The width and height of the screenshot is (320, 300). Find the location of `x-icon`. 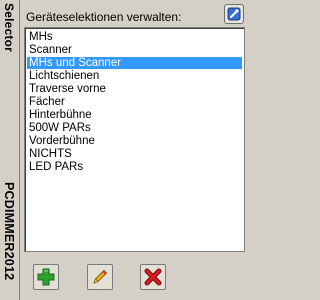

x-icon is located at coordinates (153, 277).